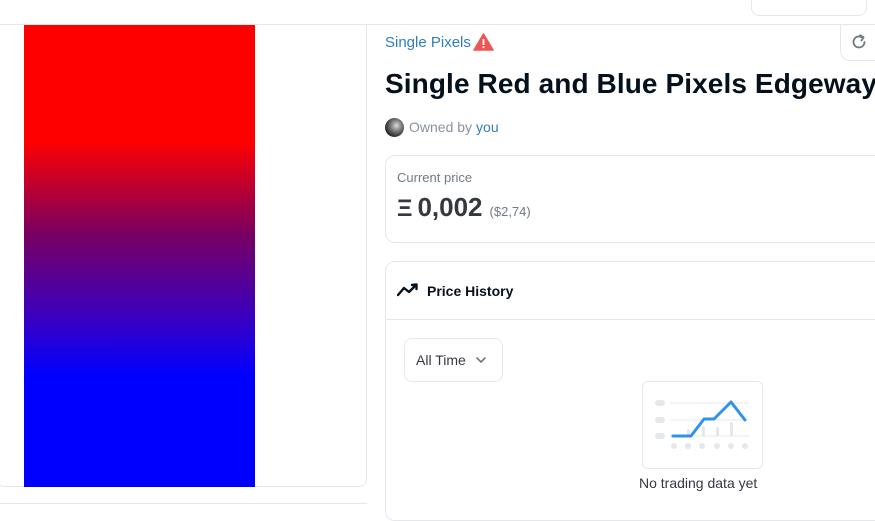  What do you see at coordinates (470, 291) in the screenshot?
I see `price-history-title: Price History` at bounding box center [470, 291].